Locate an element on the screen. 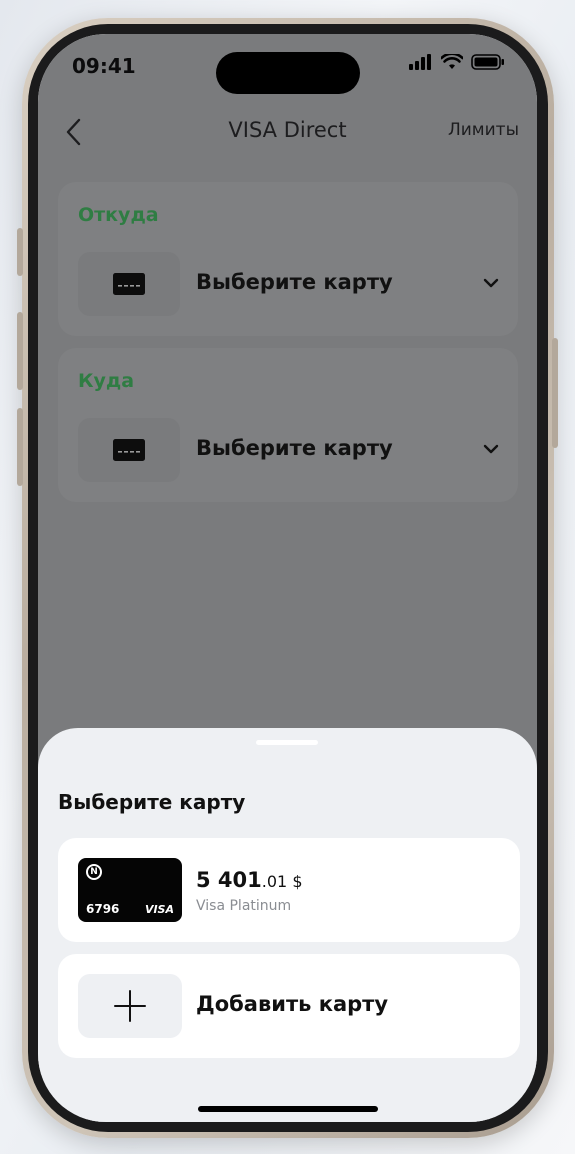 This screenshot has height=1154, width=575. dynamic-island is located at coordinates (288, 73).